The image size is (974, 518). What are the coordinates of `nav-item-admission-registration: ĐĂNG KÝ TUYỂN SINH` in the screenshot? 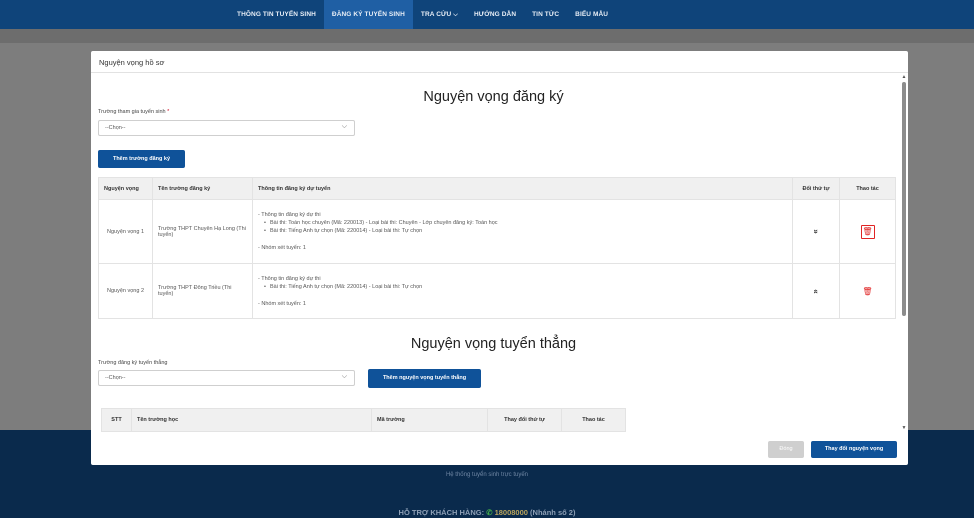 It's located at (368, 14).